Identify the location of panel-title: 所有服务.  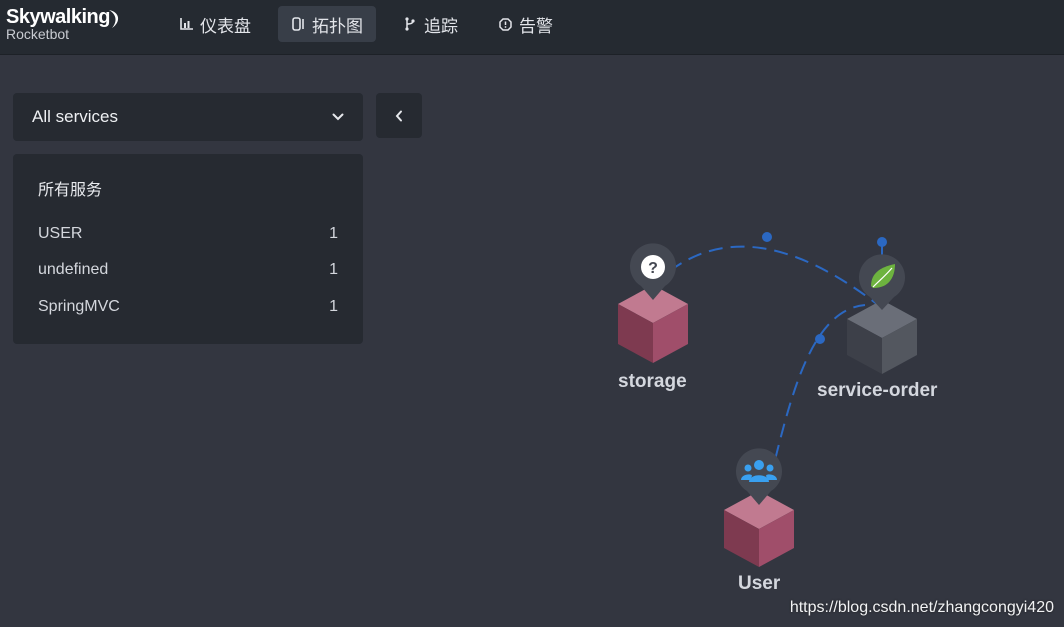
(70, 190).